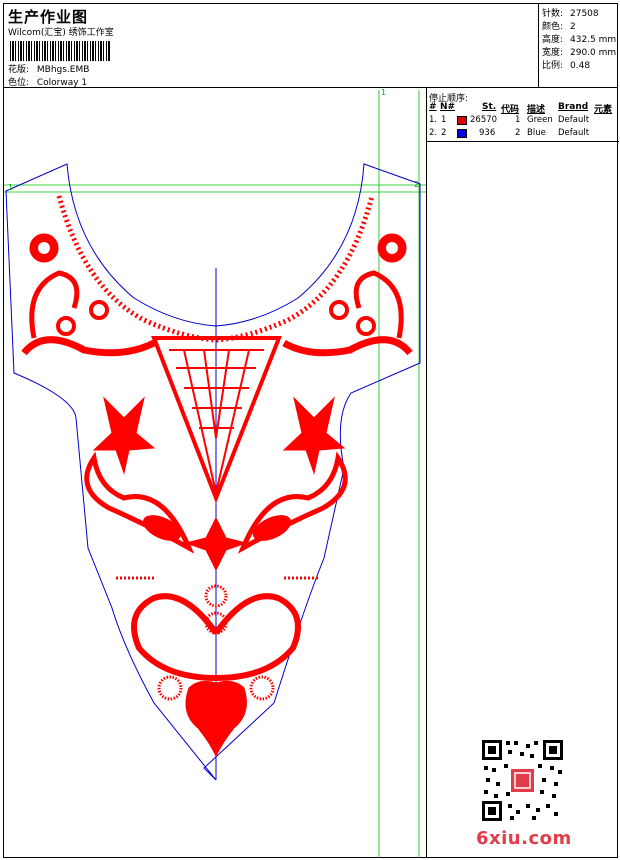 The image size is (620, 860). I want to click on row-desc: Blue, so click(536, 133).